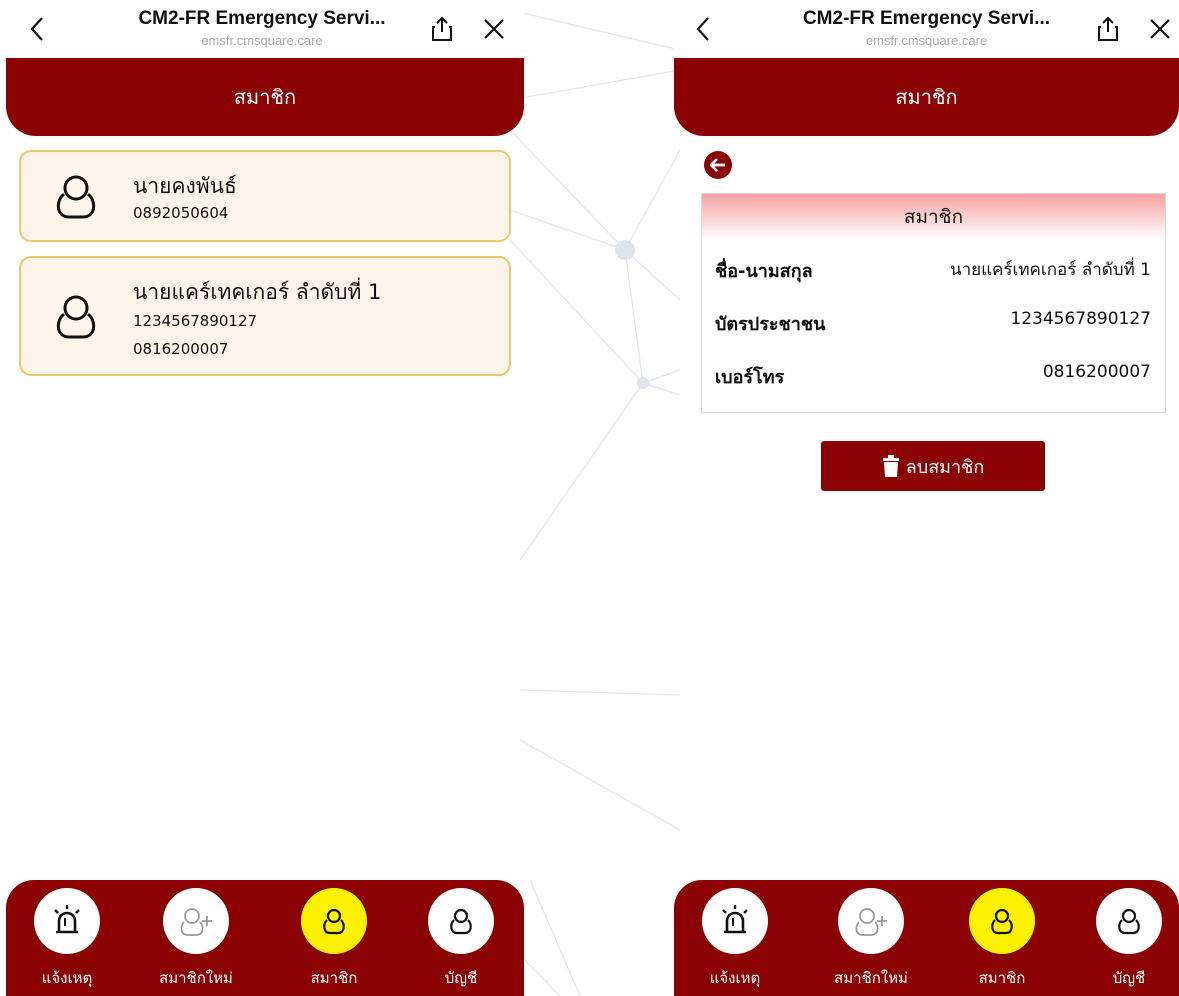  I want to click on detail-card-title: สมาชิก, so click(933, 217).